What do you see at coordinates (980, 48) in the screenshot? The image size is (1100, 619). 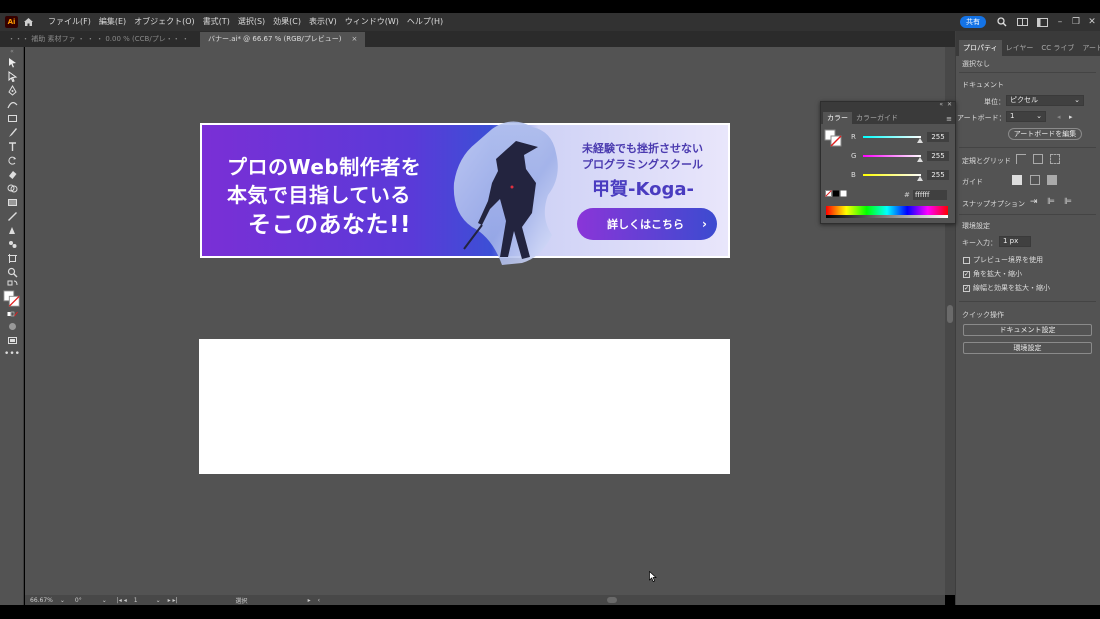 I see `tab-properties: プロパティ` at bounding box center [980, 48].